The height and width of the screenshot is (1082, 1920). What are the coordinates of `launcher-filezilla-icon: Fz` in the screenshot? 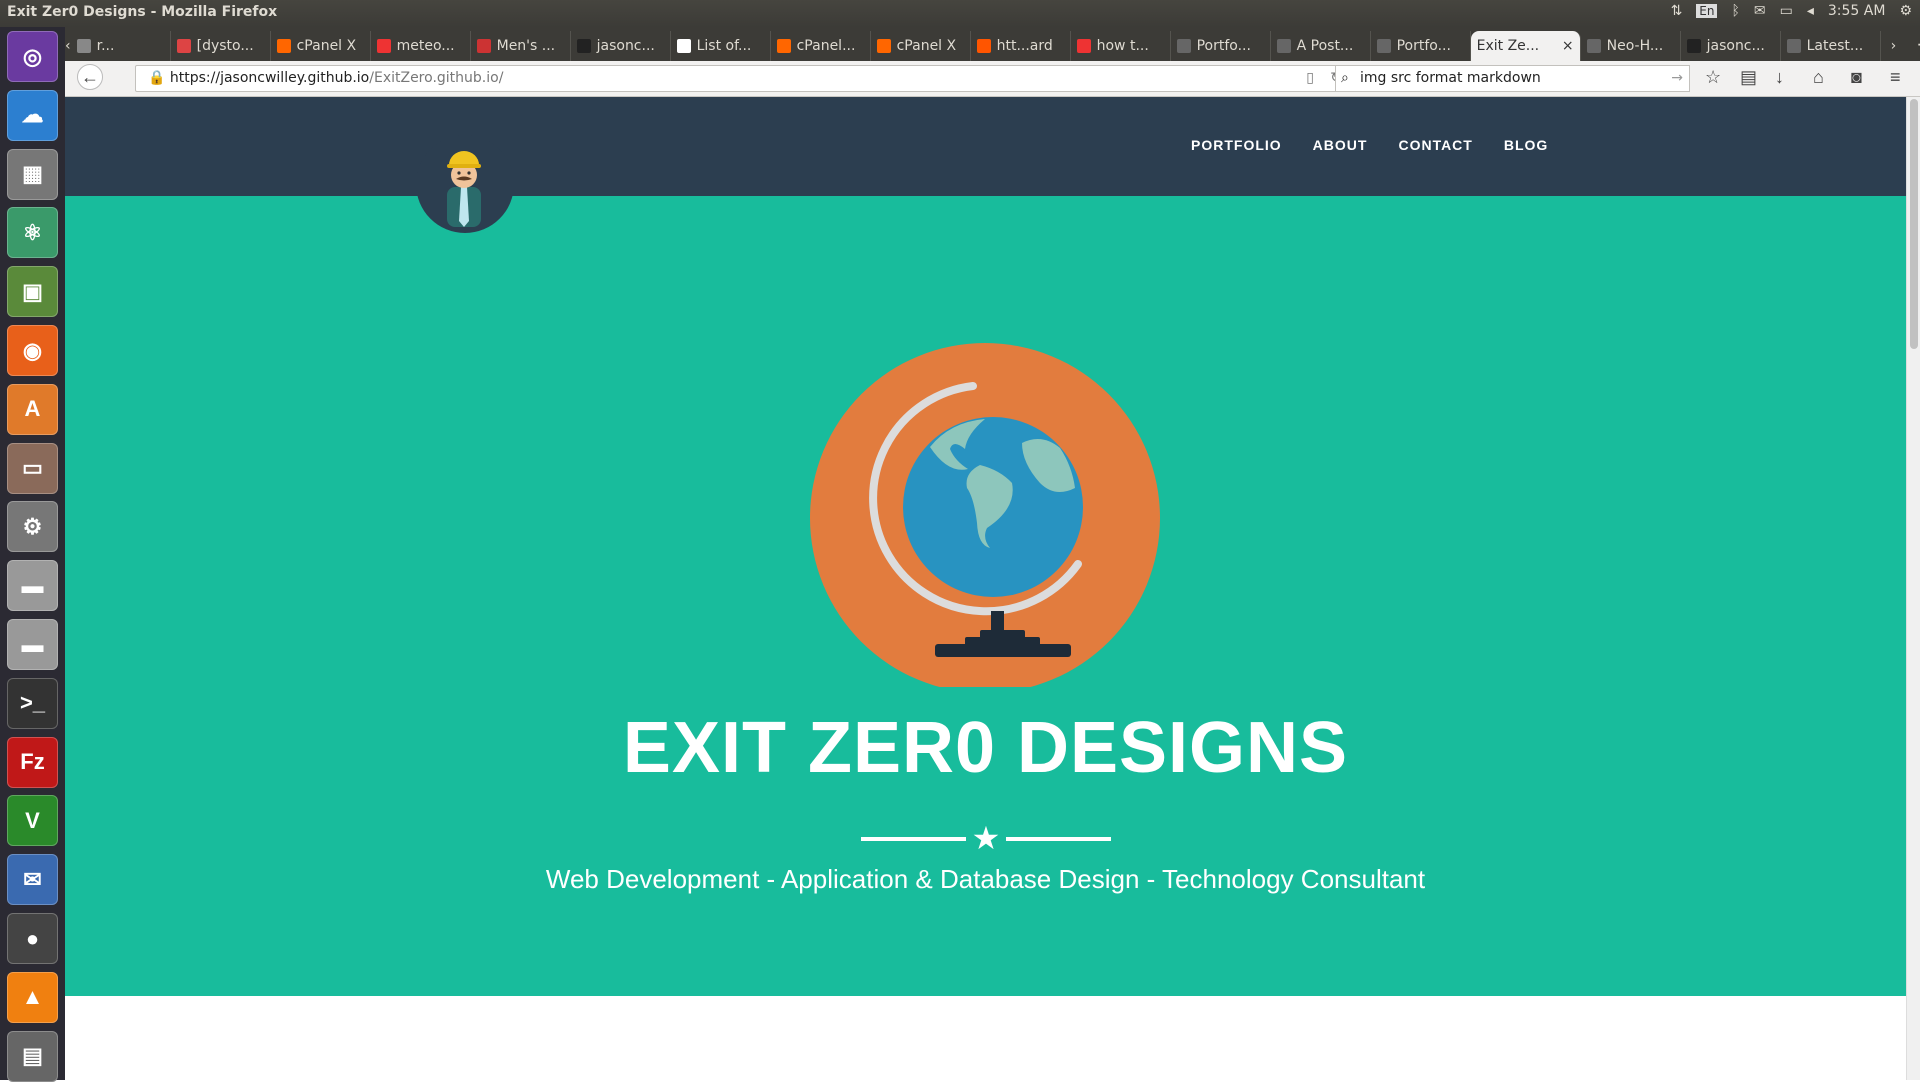 It's located at (32, 762).